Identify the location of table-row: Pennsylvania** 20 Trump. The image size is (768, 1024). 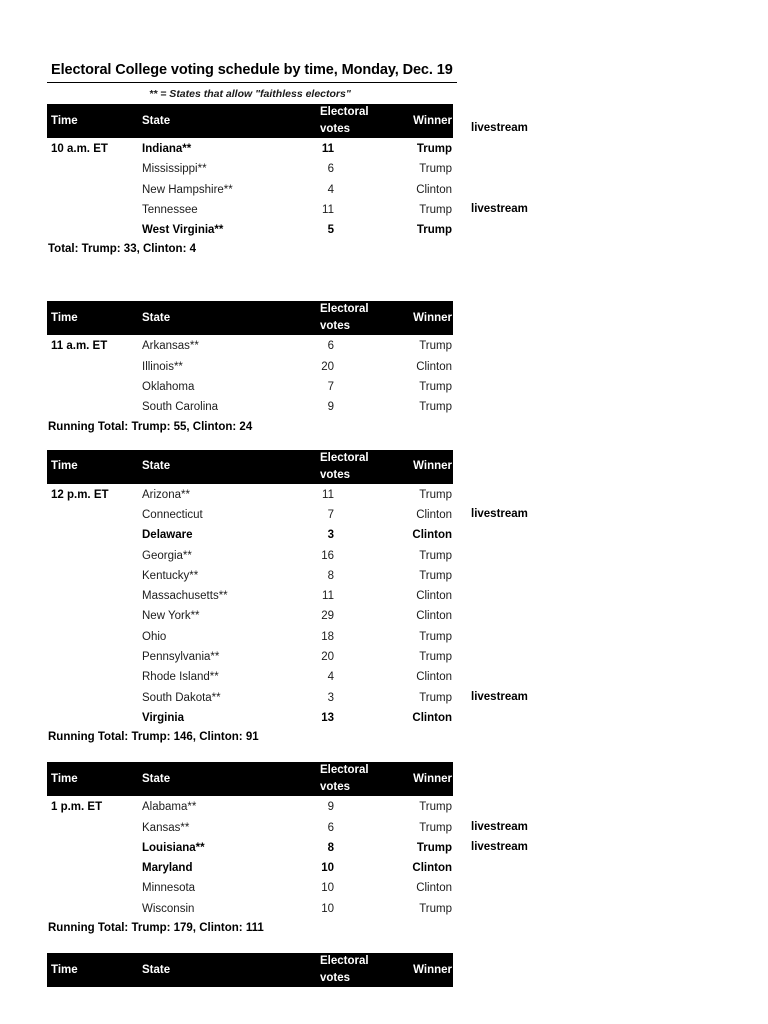
(250, 657).